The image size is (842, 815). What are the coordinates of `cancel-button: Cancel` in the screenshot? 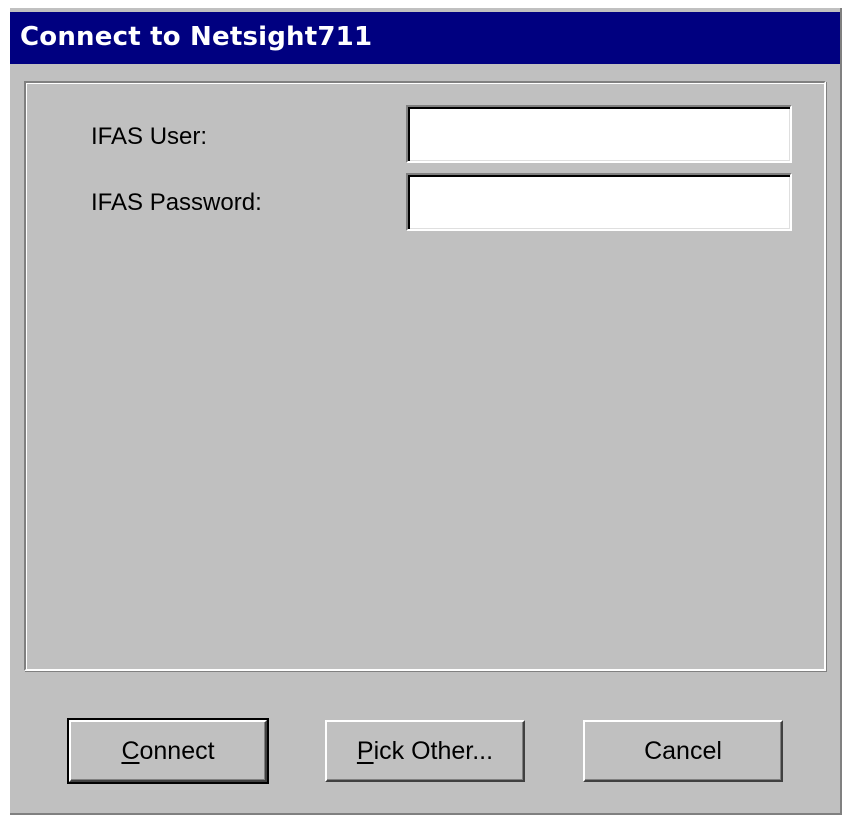 It's located at (683, 751).